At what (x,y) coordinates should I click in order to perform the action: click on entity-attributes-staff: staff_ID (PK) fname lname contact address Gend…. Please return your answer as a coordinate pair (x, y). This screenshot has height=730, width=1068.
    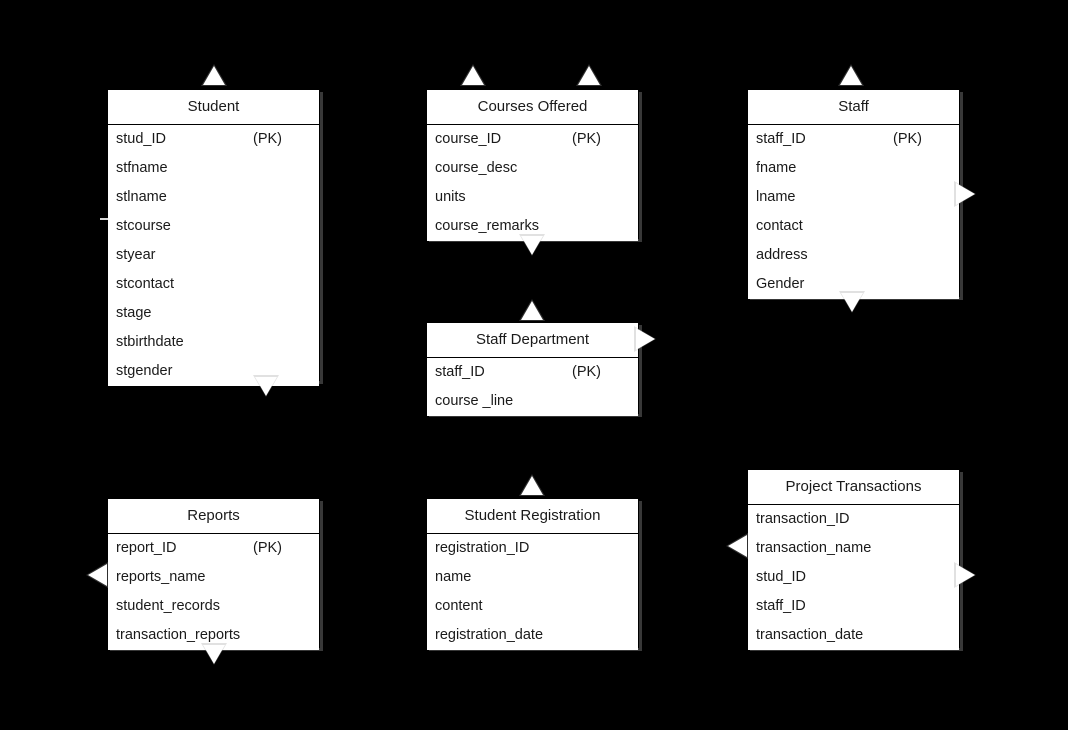
    Looking at the image, I should click on (853, 212).